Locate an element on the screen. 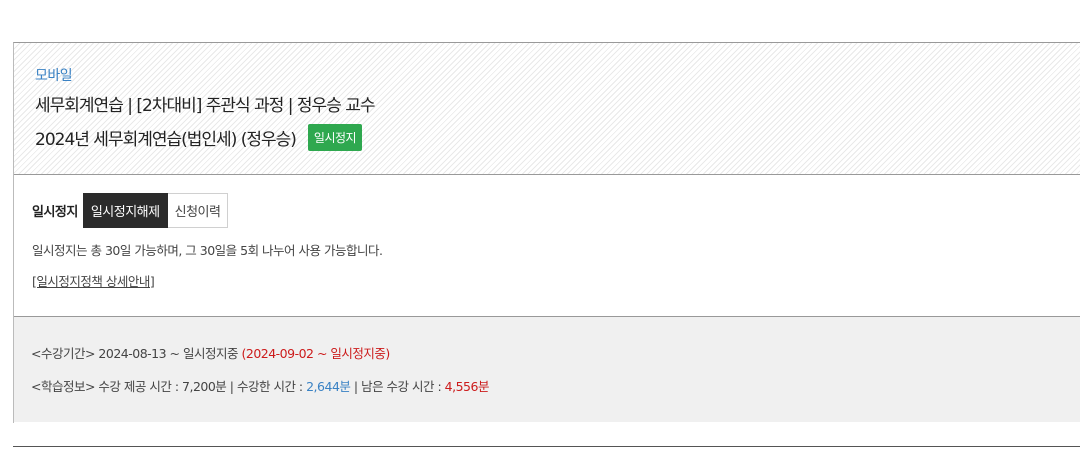 This screenshot has height=449, width=1080. study-mid-text: | 남은 수강 시간 : is located at coordinates (397, 386).